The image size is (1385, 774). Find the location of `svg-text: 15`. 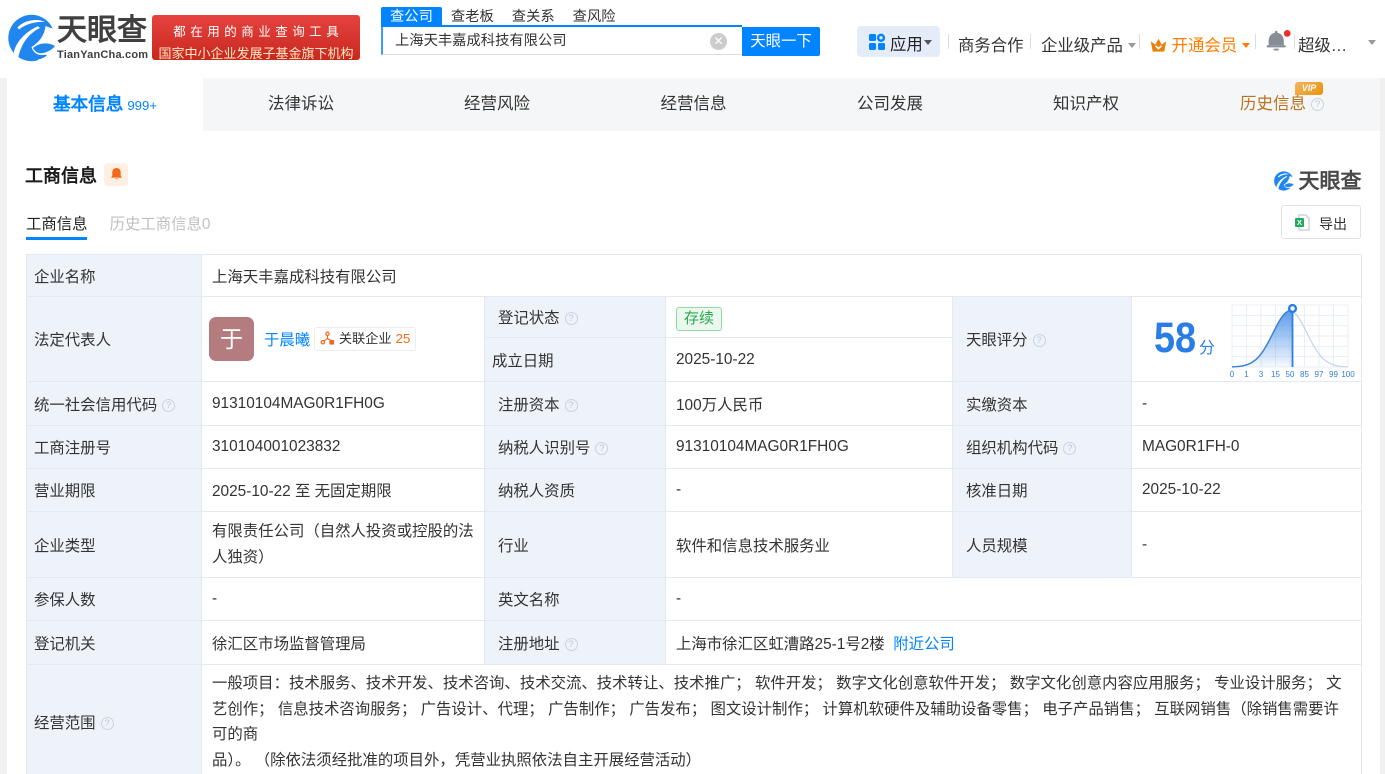

svg-text: 15 is located at coordinates (1275, 374).